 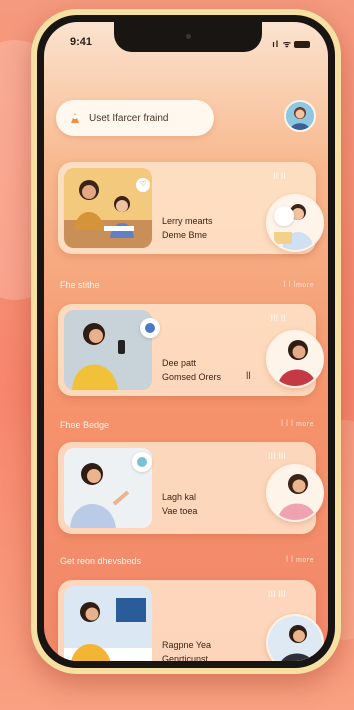 I want to click on notch, so click(x=188, y=37).